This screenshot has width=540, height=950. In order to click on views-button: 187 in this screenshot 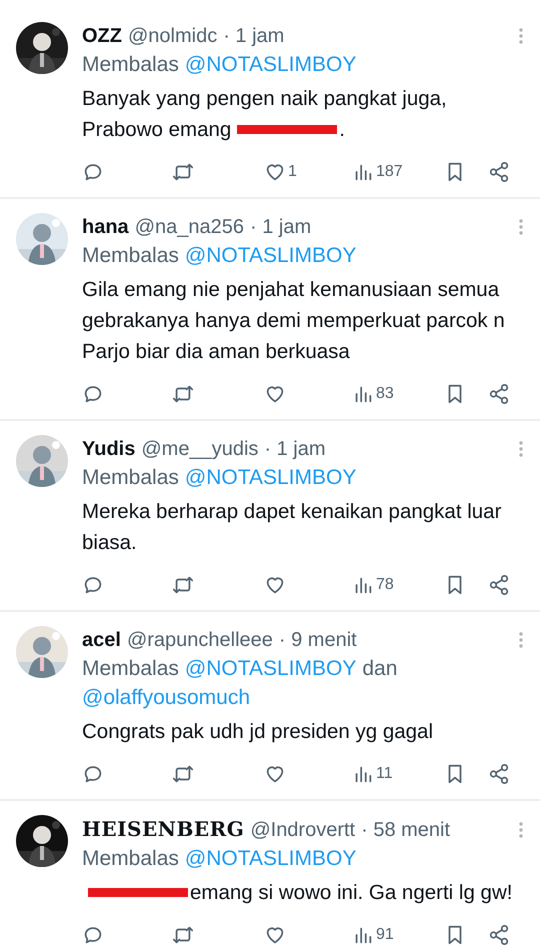, I will do `click(394, 172)`.